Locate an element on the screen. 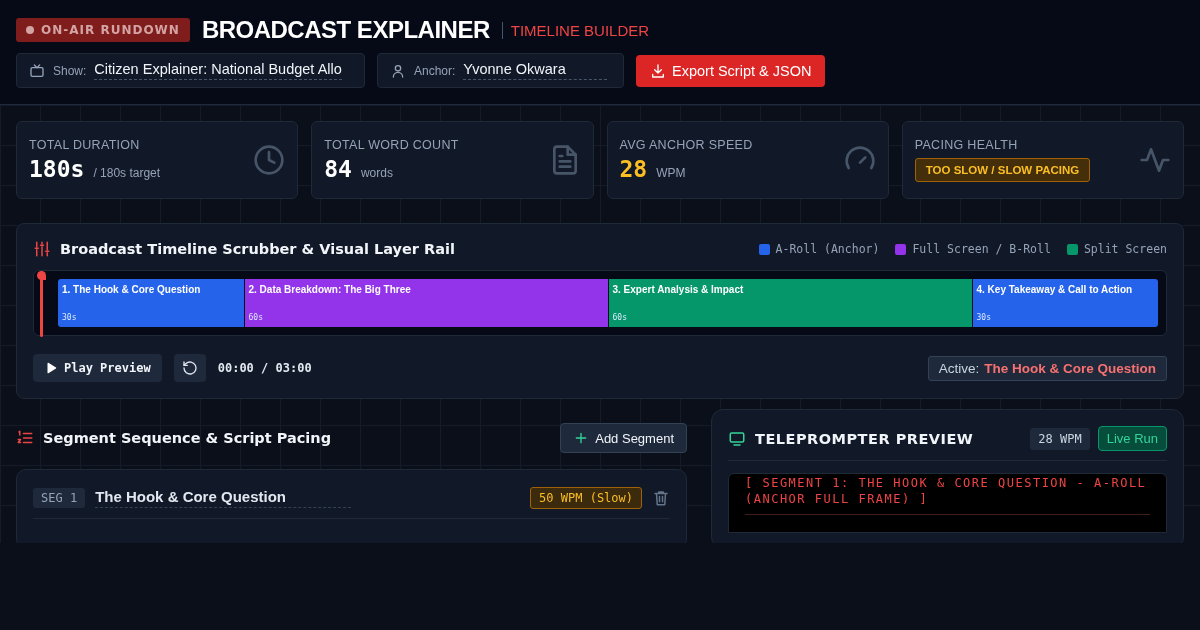 This screenshot has width=1200, height=630. play-icon is located at coordinates (51, 368).